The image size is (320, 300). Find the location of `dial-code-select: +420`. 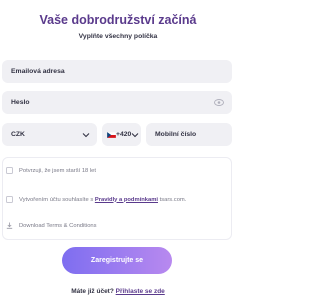

dial-code-select: +420 is located at coordinates (121, 134).